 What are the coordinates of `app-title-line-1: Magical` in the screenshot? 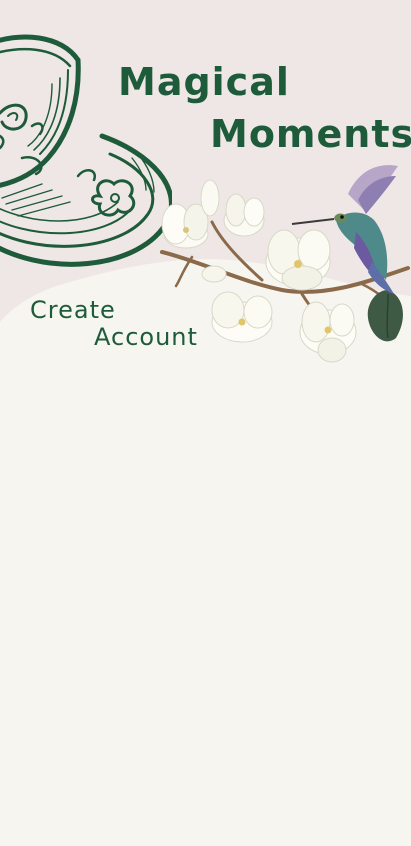 It's located at (204, 82).